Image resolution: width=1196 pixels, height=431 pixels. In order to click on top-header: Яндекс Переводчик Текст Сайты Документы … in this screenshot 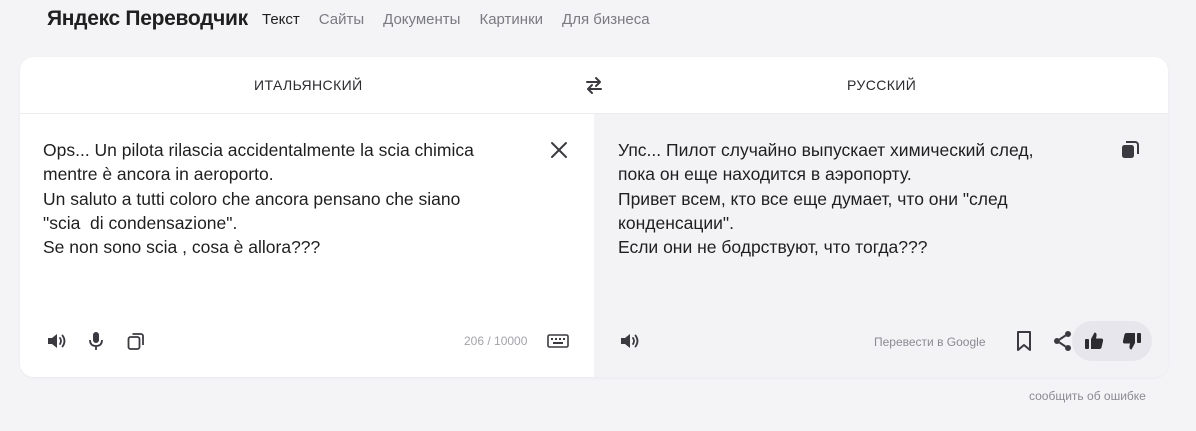, I will do `click(598, 20)`.